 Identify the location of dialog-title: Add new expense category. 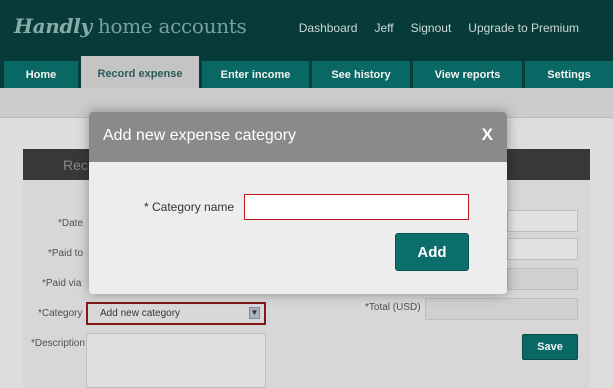
(200, 135).